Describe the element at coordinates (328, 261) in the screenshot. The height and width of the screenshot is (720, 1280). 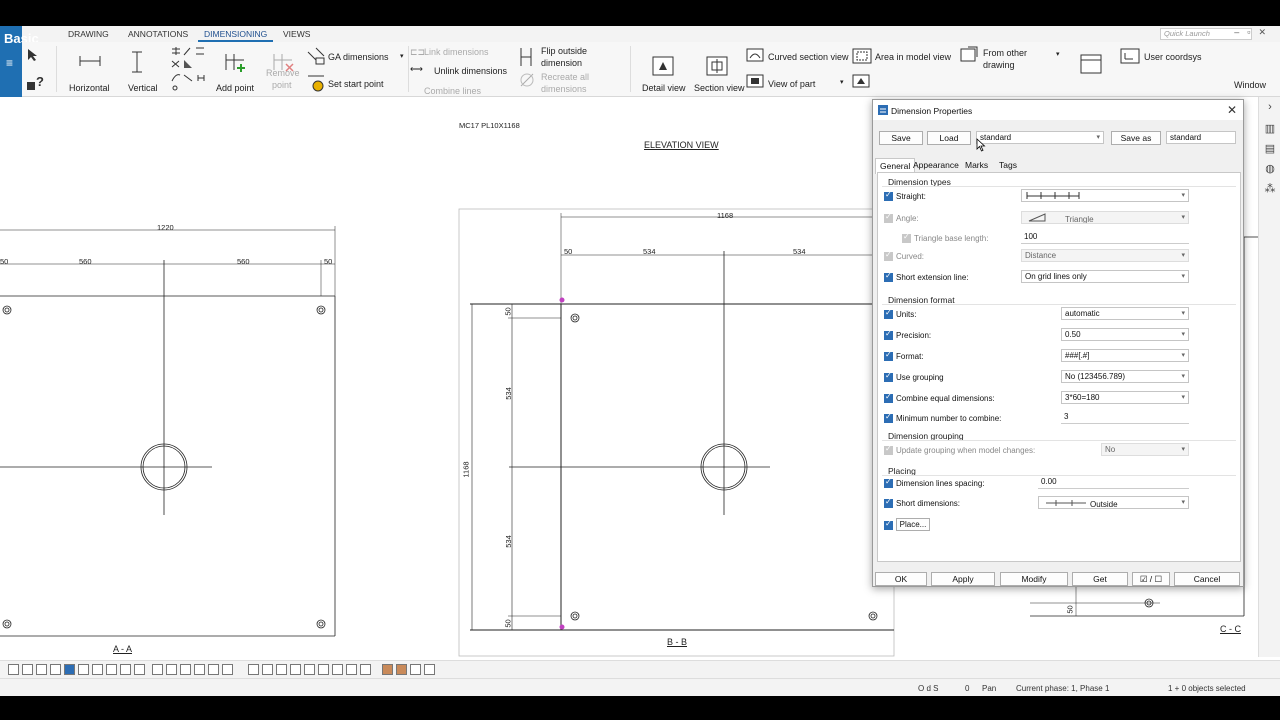
I see `aa-dim-c: 50` at that location.